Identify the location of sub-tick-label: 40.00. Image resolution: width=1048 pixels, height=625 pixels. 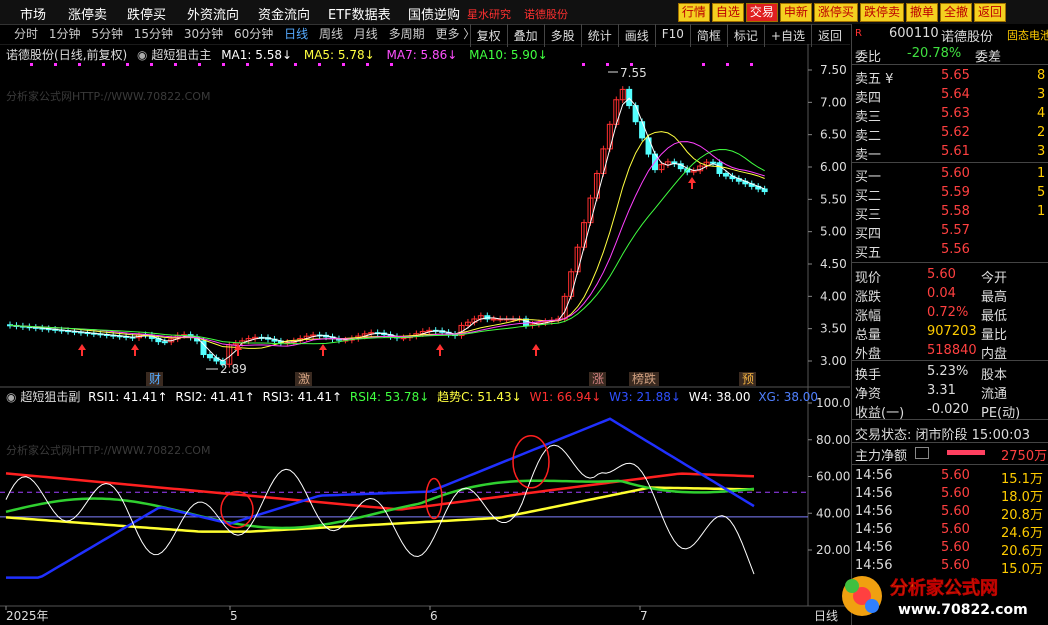
(833, 513).